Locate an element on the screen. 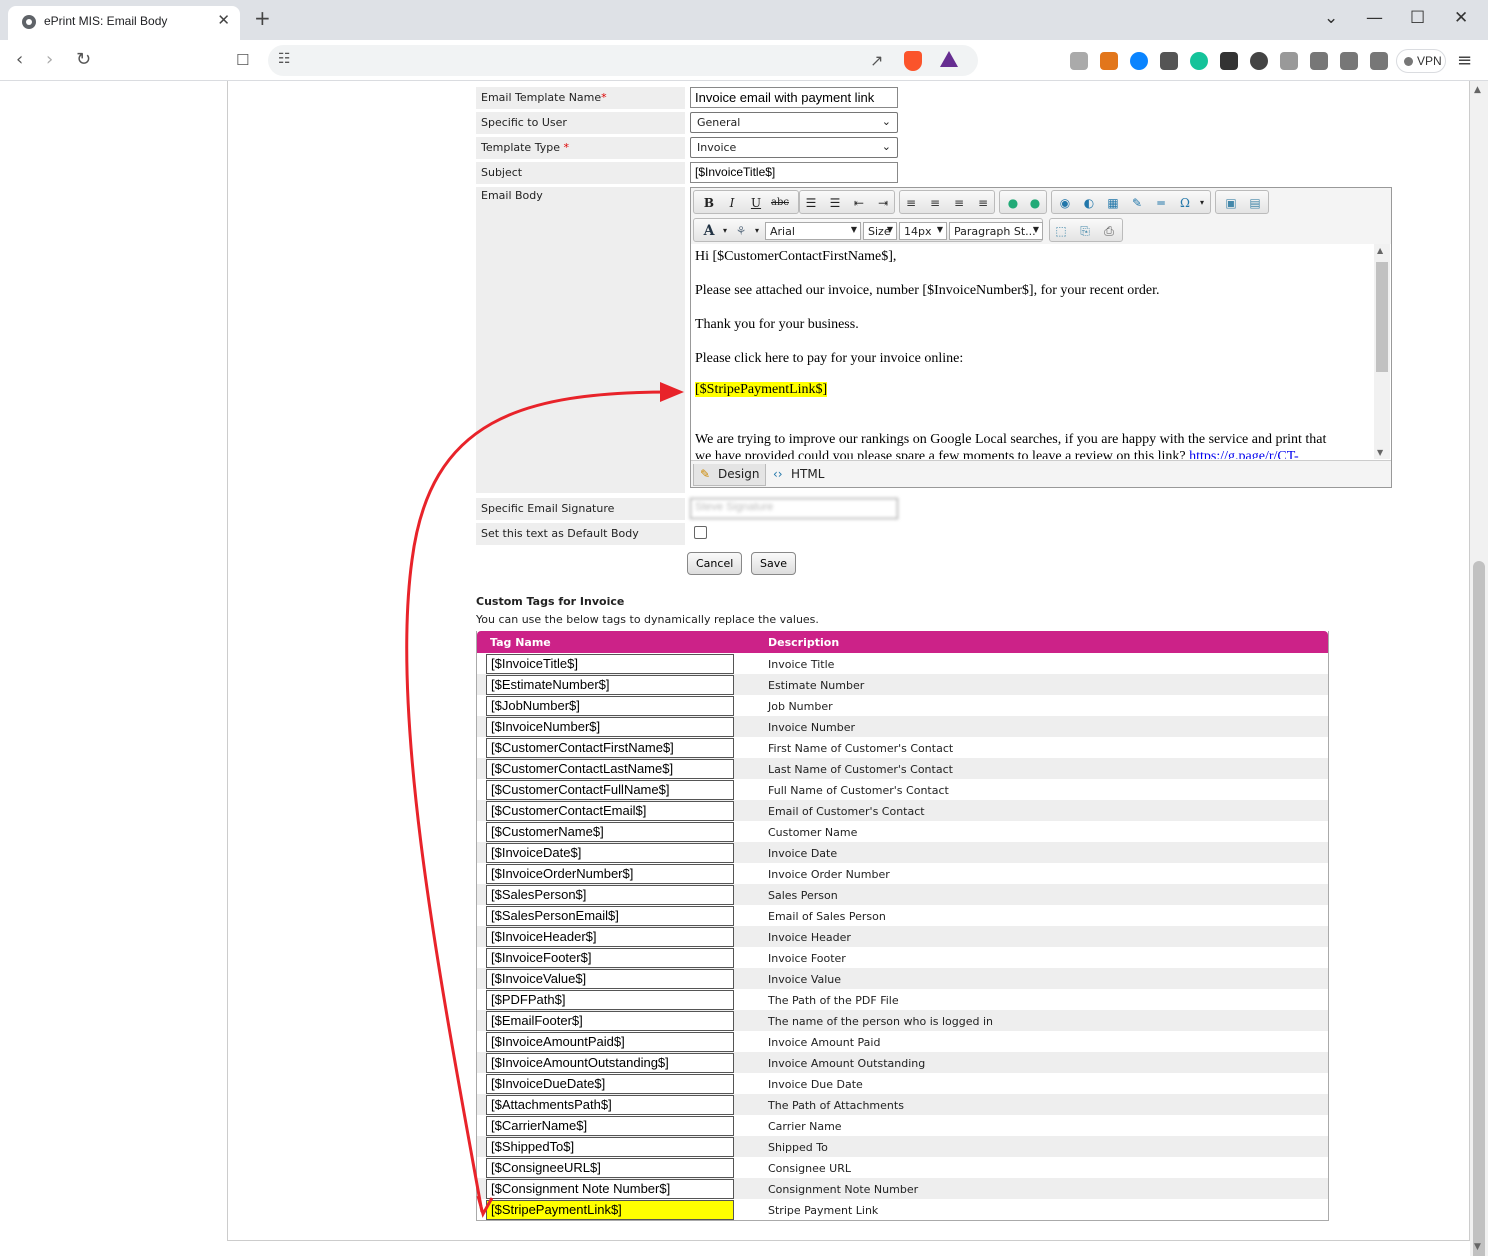 The height and width of the screenshot is (1256, 1488). cancel-button: Cancel is located at coordinates (715, 563).